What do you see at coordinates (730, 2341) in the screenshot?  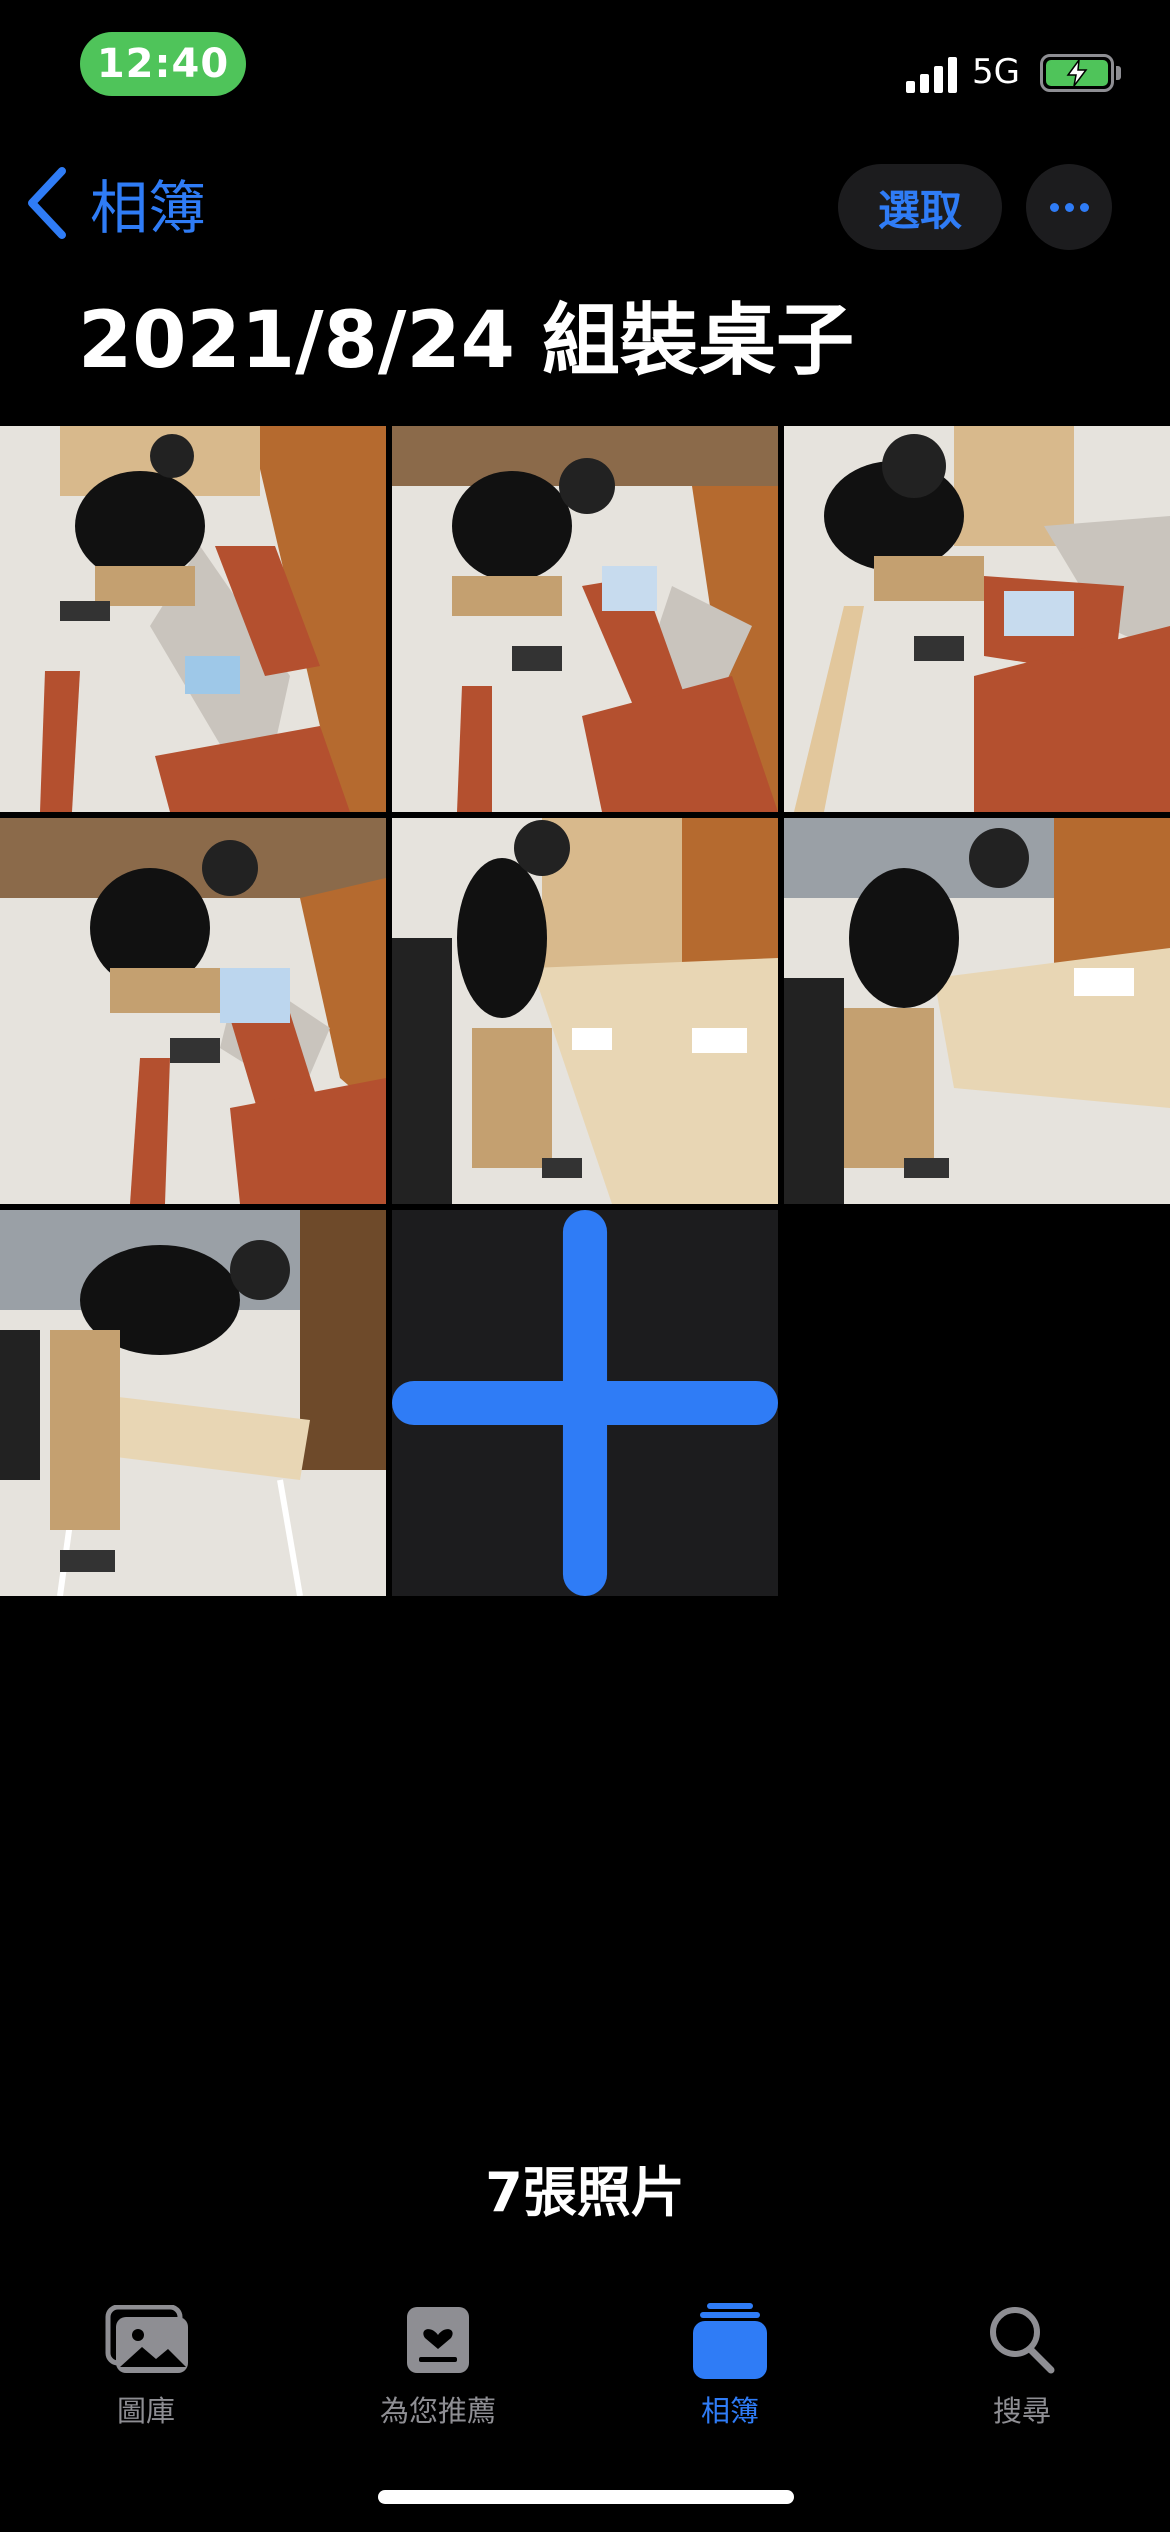 I see `albums-icon` at bounding box center [730, 2341].